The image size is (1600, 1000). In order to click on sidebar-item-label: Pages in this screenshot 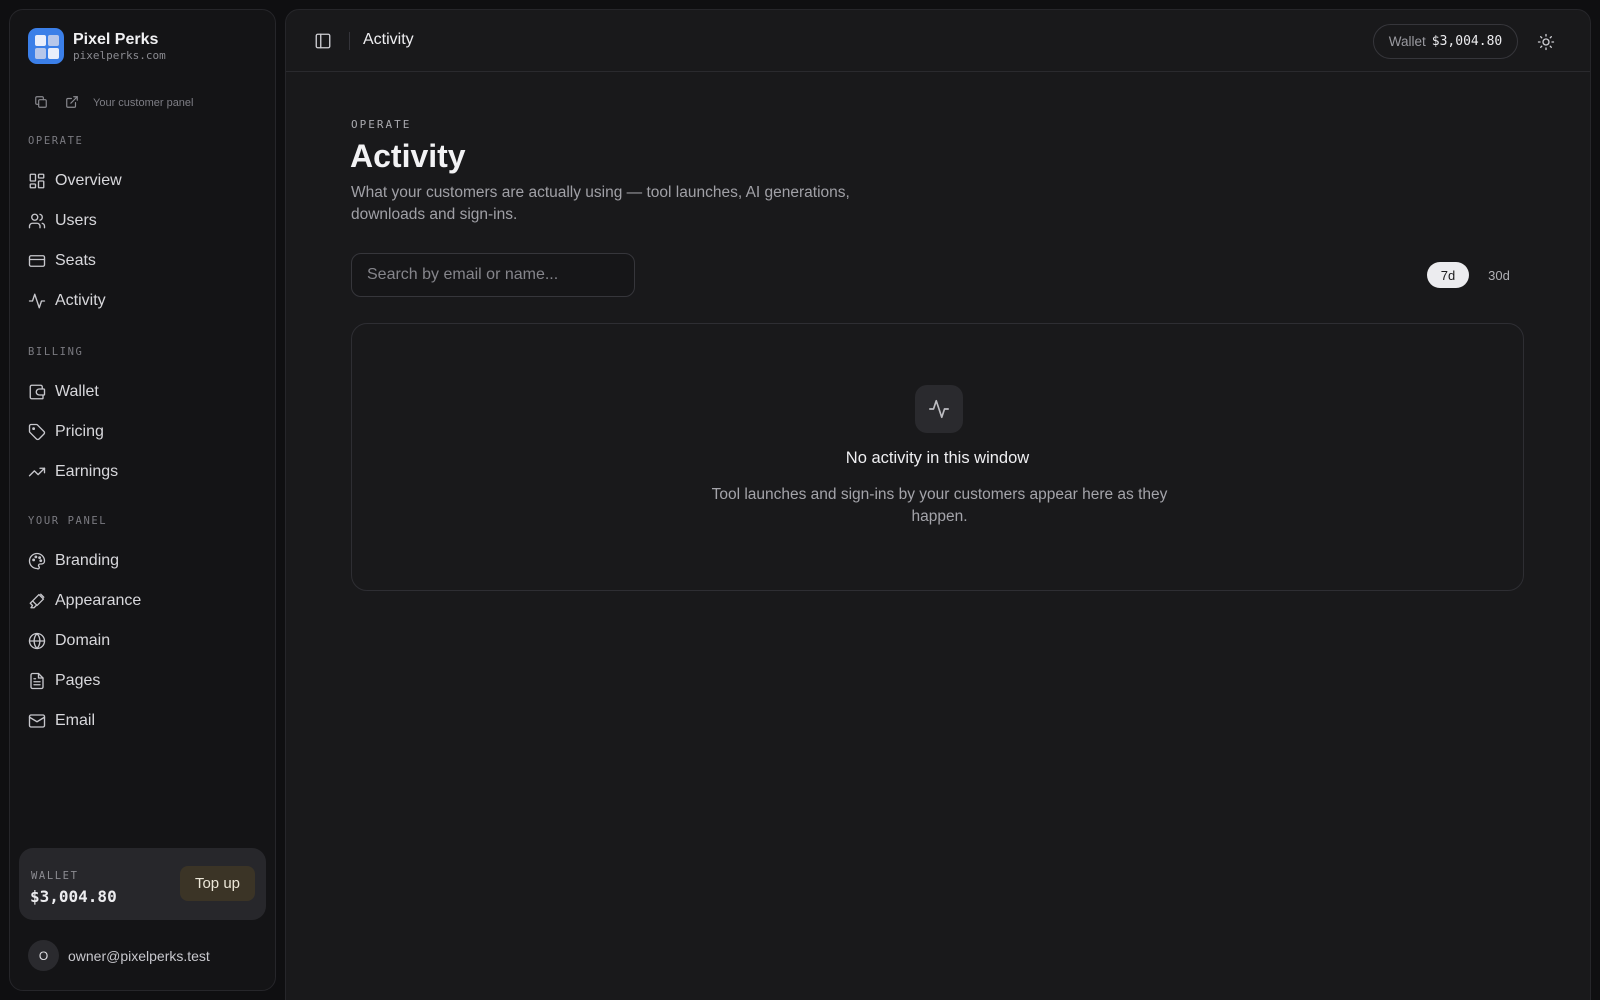, I will do `click(78, 680)`.